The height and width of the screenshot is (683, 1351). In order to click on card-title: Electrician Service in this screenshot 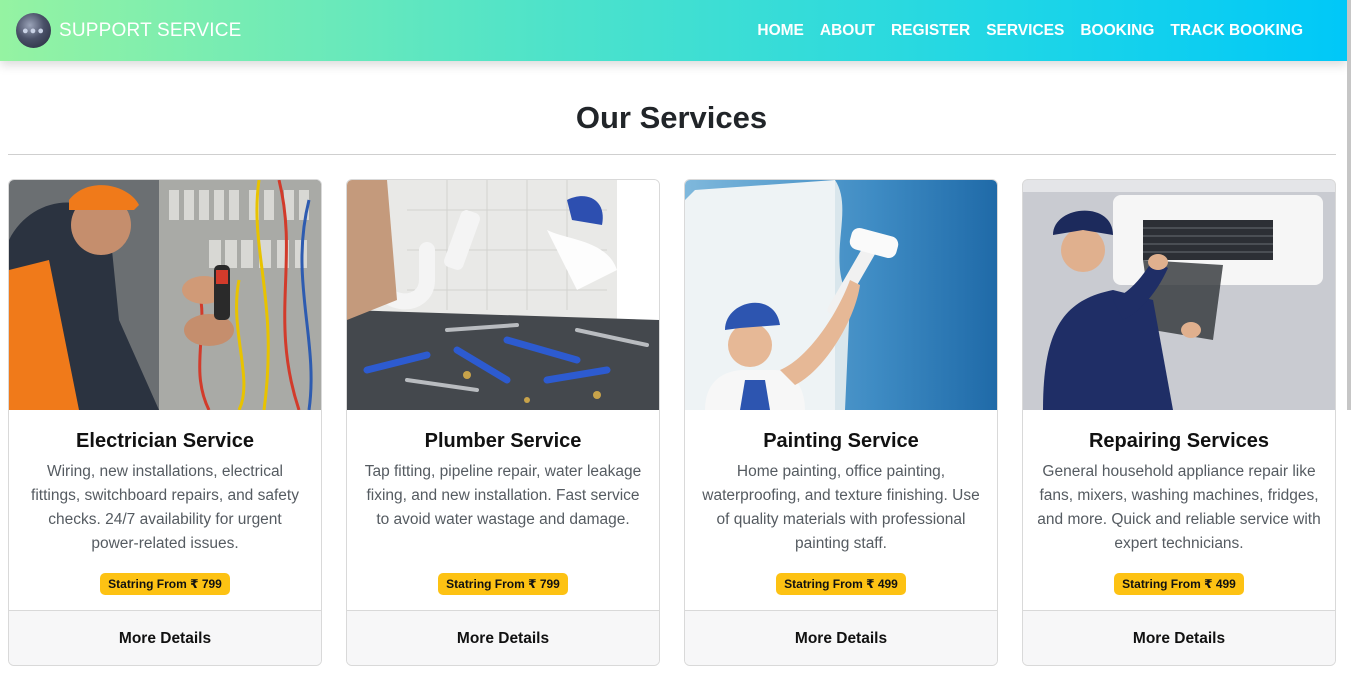, I will do `click(165, 441)`.